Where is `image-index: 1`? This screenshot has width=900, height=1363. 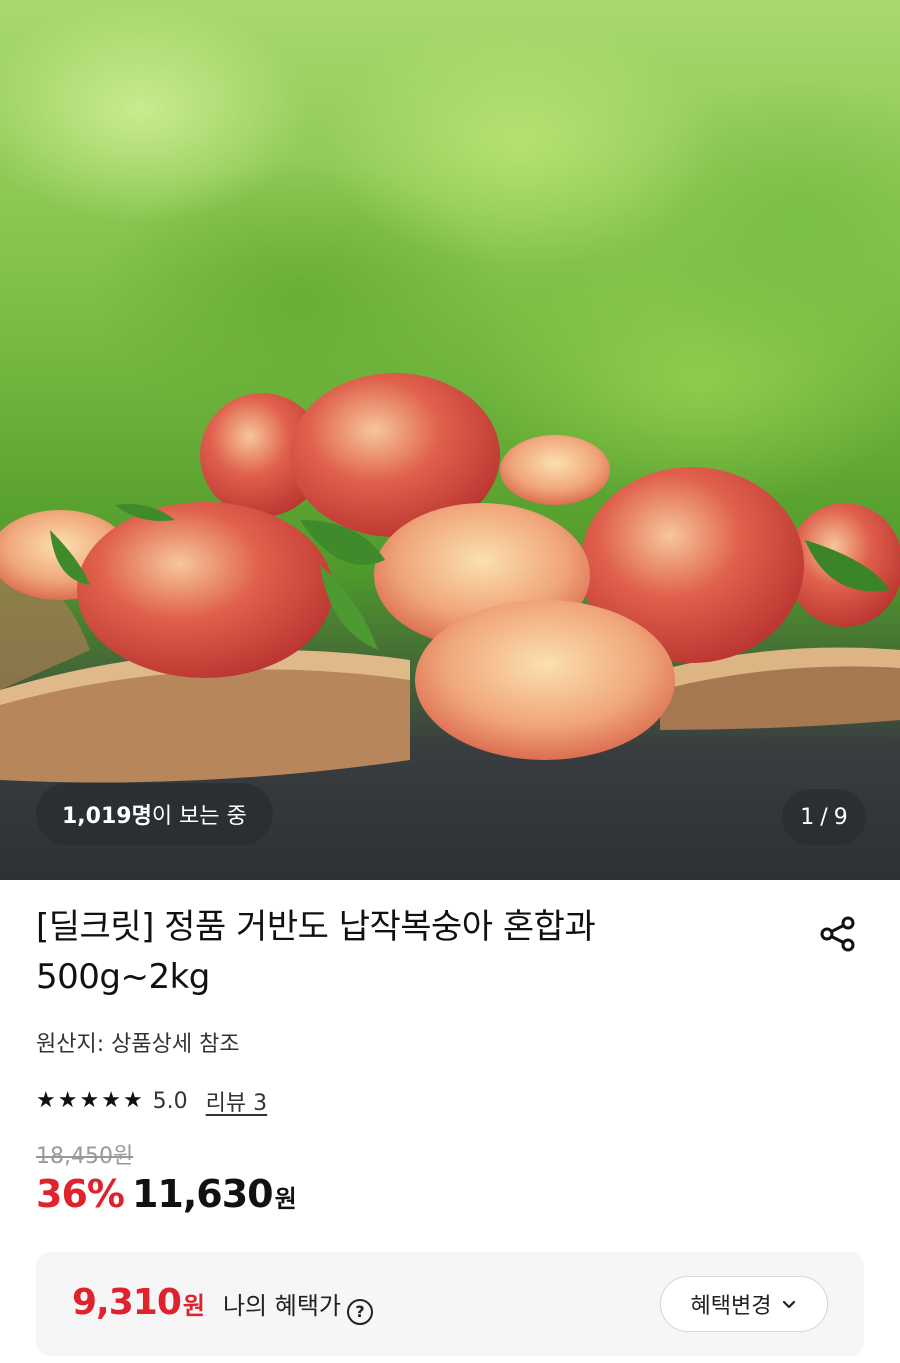 image-index: 1 is located at coordinates (807, 817).